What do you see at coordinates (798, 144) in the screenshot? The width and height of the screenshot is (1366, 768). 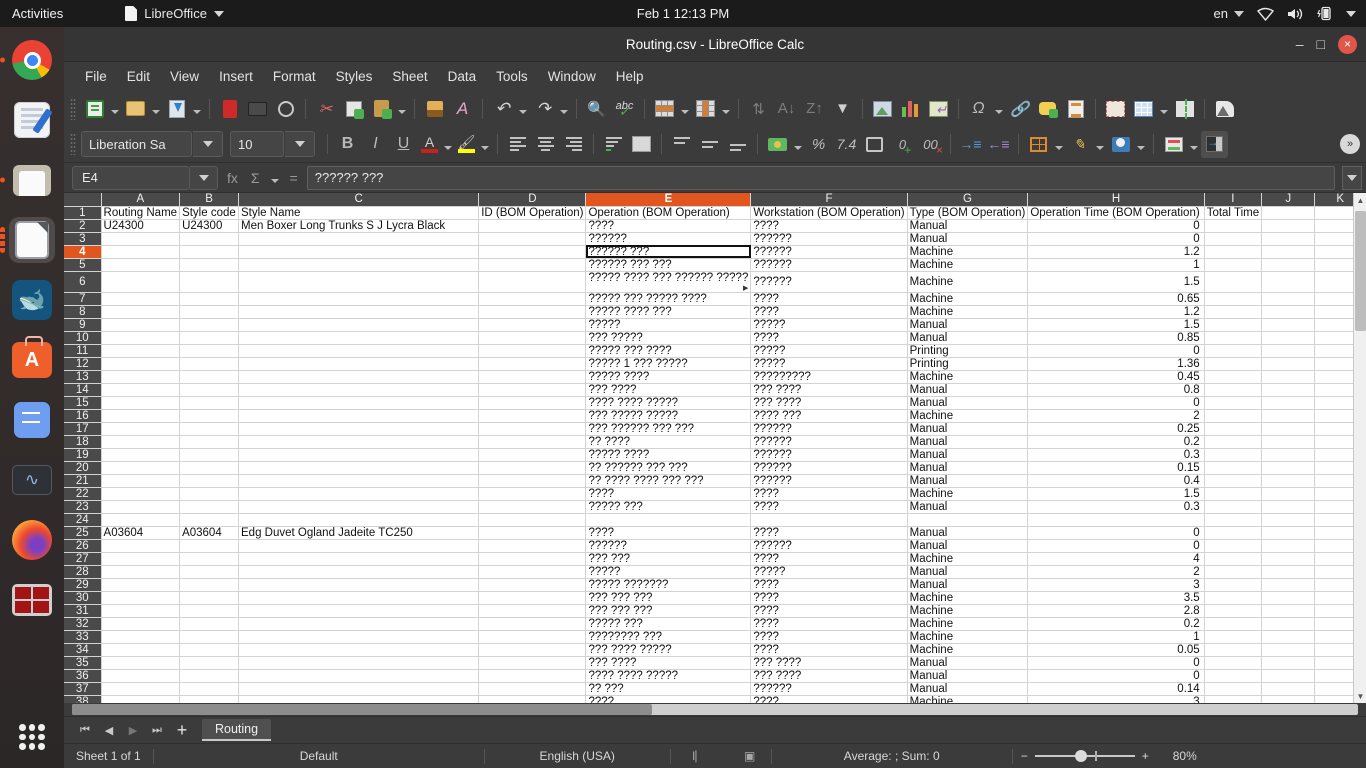 I see `format-currency-dropdown` at bounding box center [798, 144].